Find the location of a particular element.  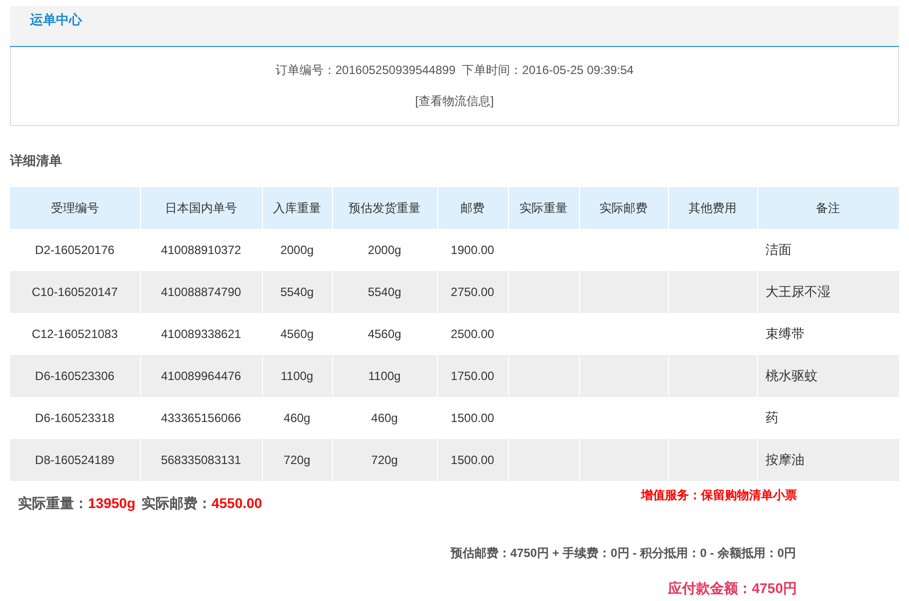

amount-due: 应付款金额：4750円 is located at coordinates (732, 589).